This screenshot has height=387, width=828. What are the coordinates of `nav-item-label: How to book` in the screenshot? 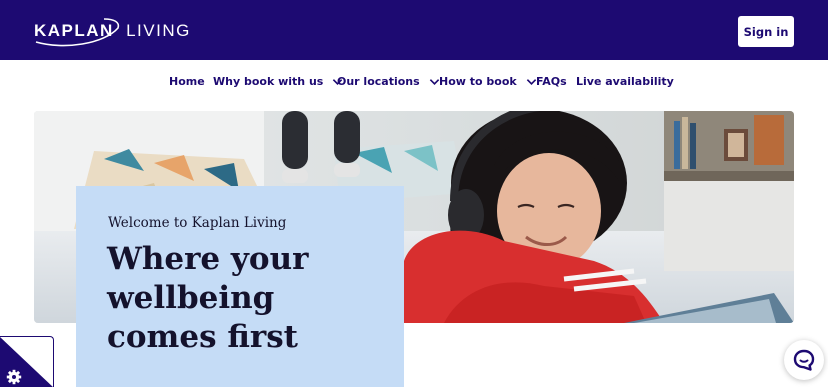 It's located at (478, 81).